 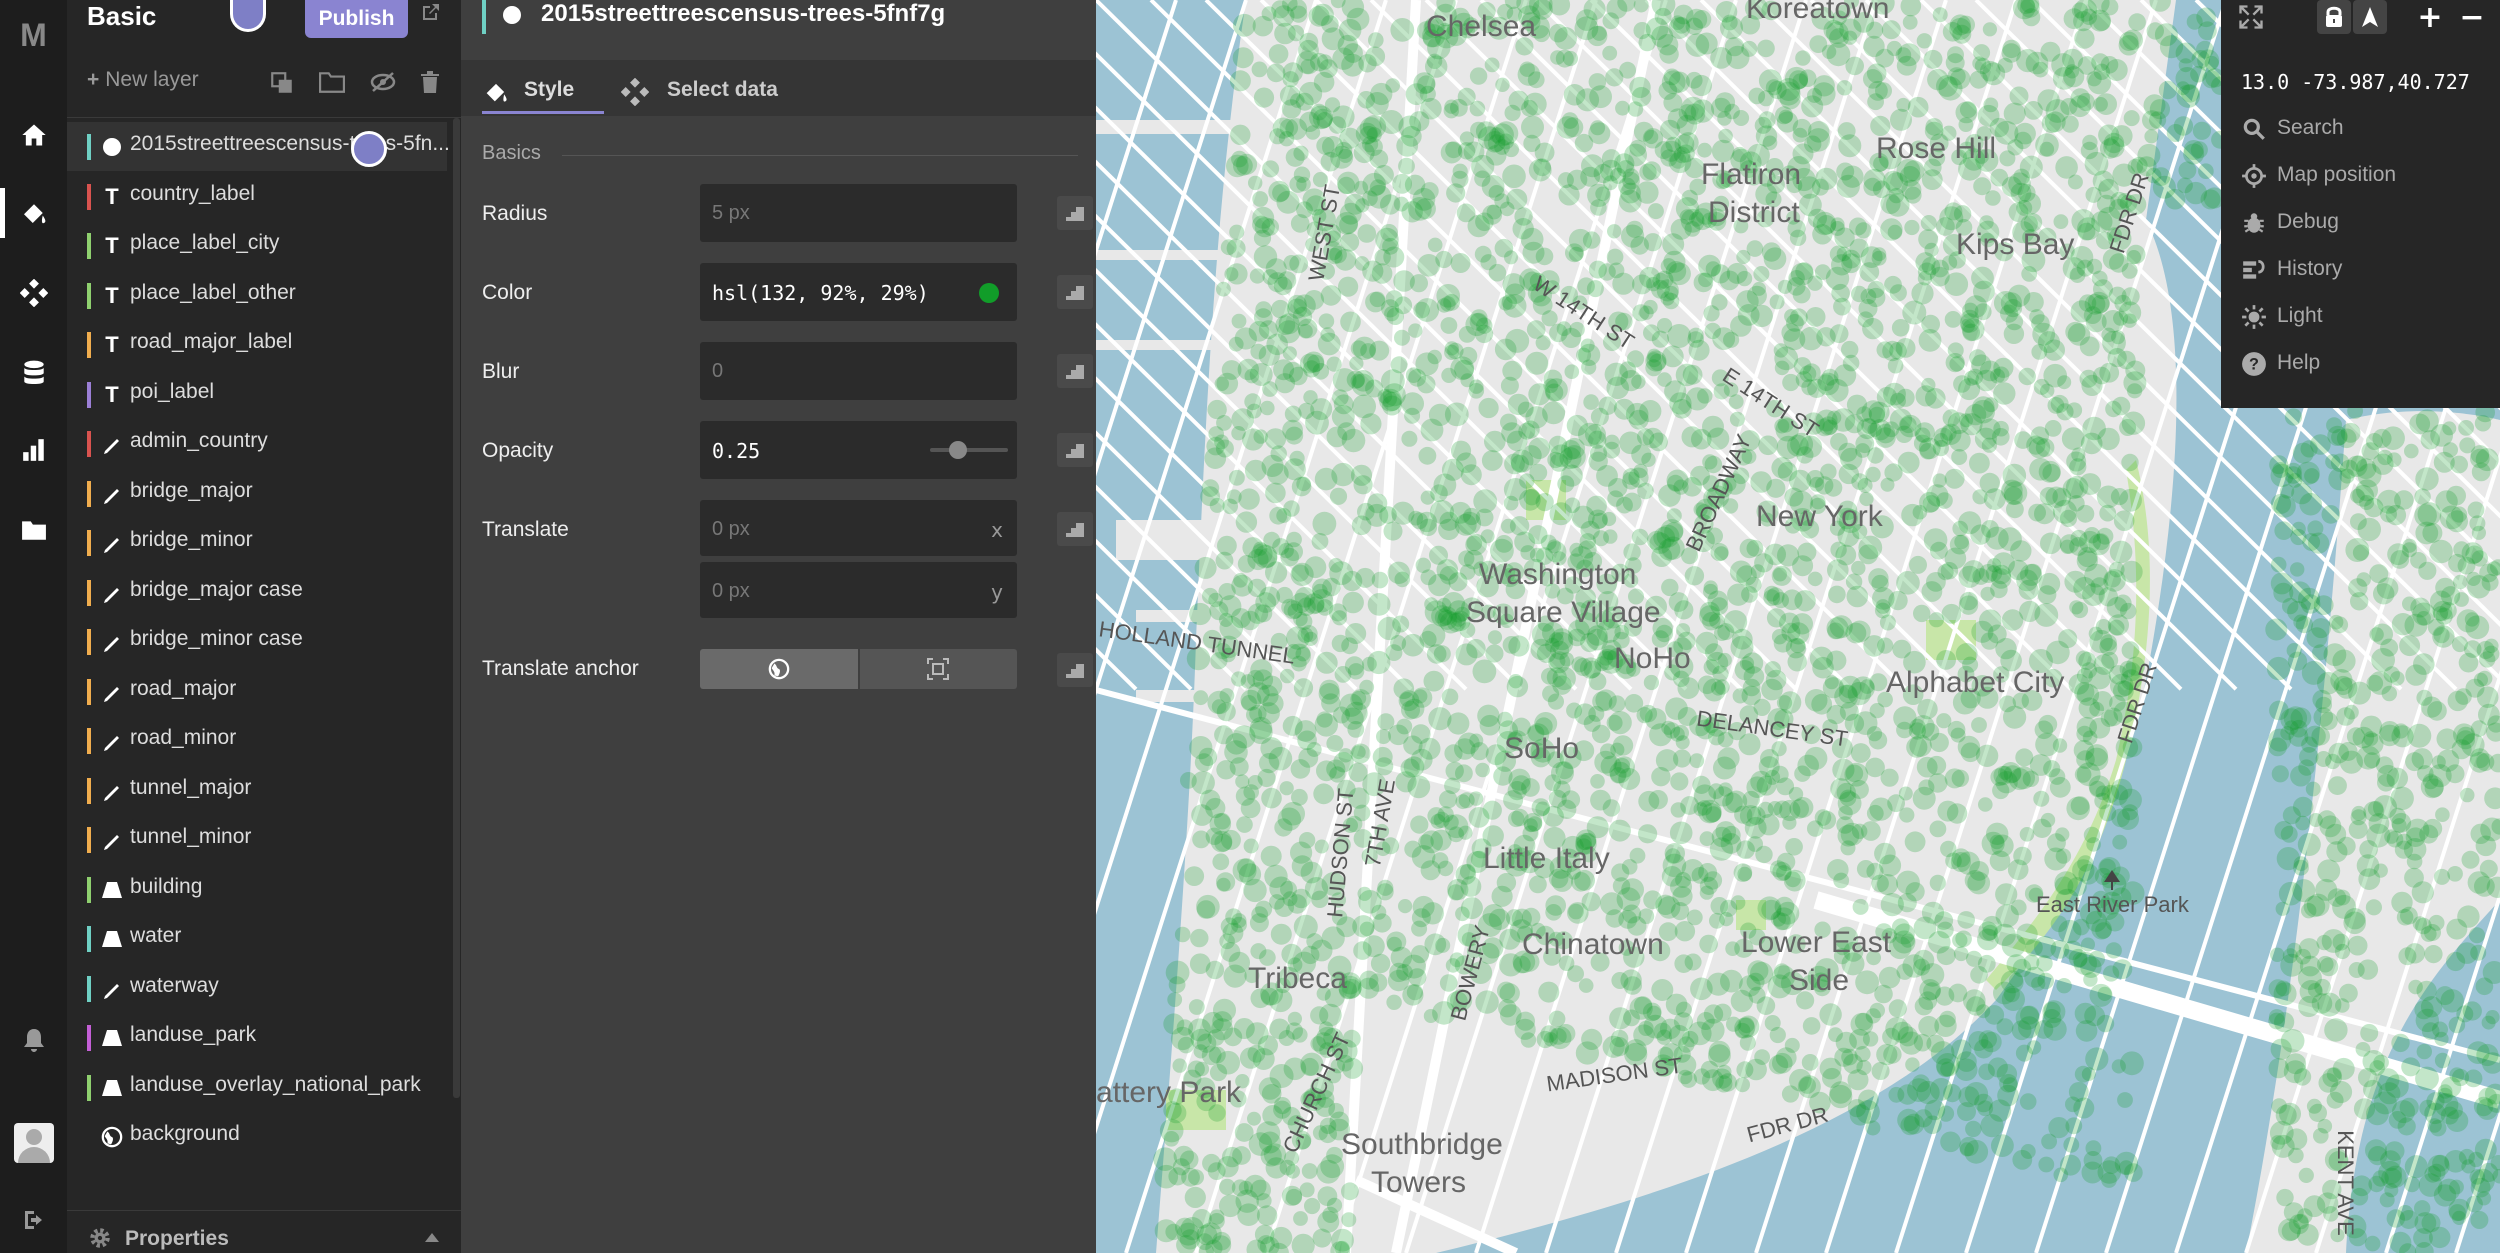 I want to click on radius-label: Radius, so click(x=515, y=213).